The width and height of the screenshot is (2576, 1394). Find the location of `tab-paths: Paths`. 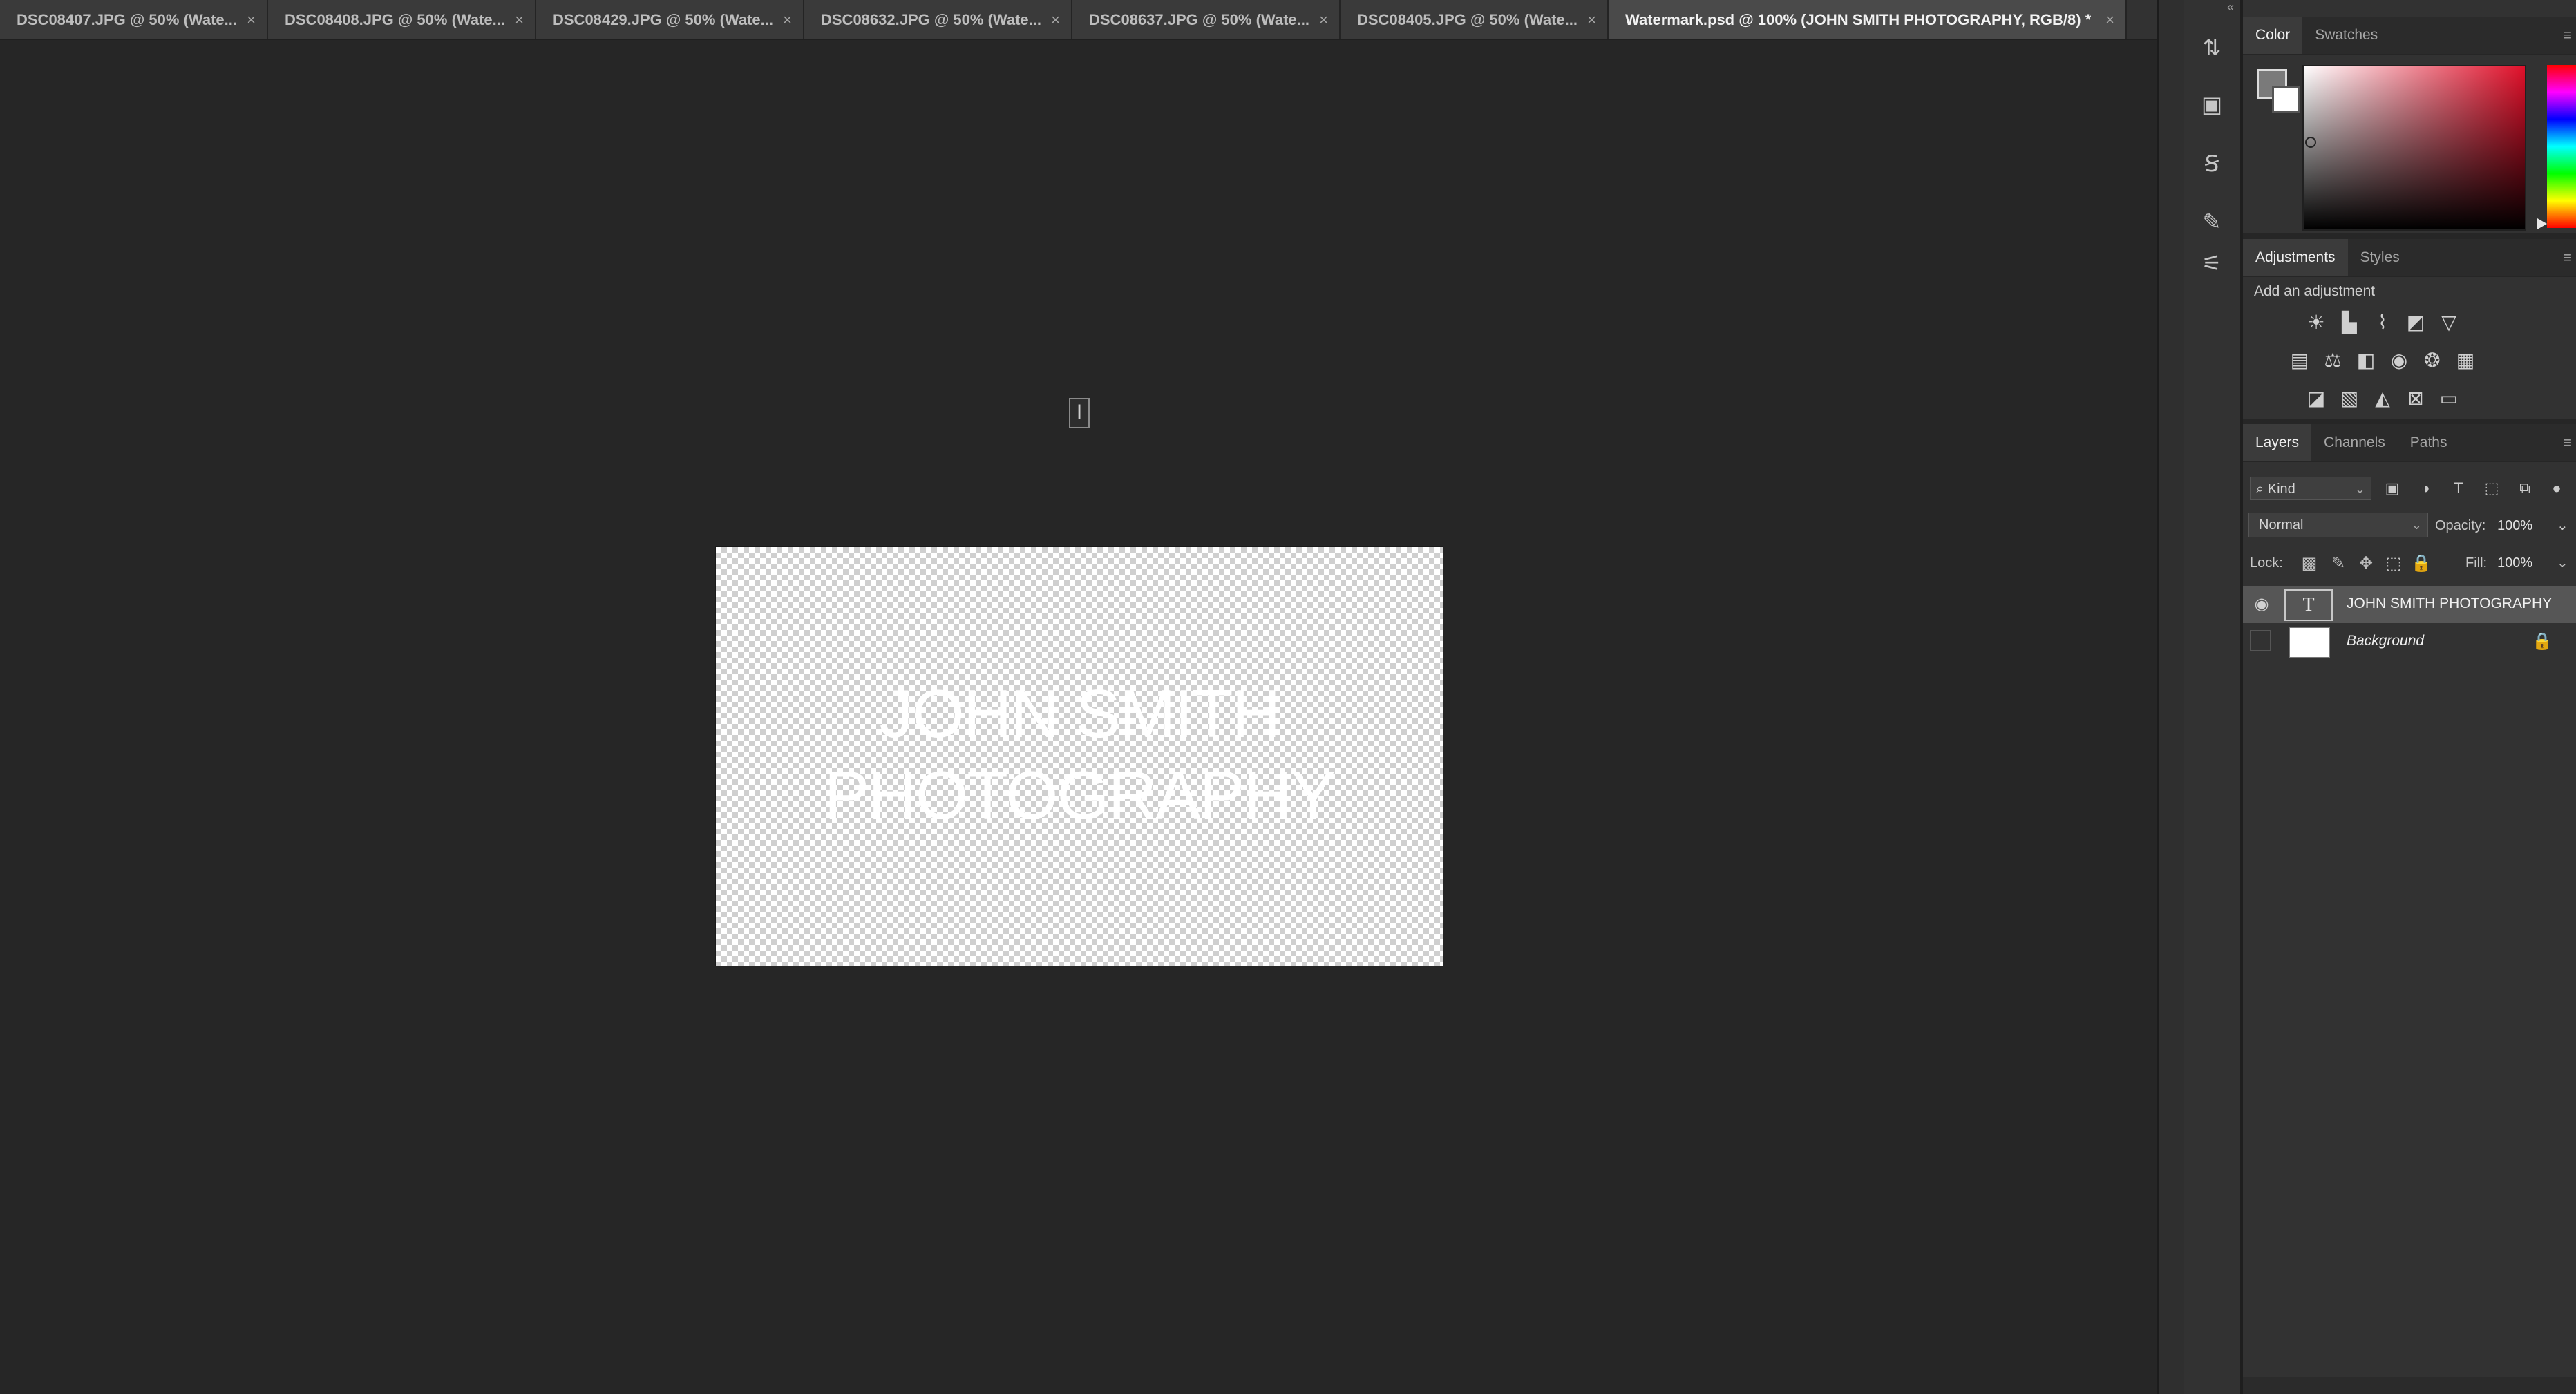

tab-paths: Paths is located at coordinates (2429, 442).